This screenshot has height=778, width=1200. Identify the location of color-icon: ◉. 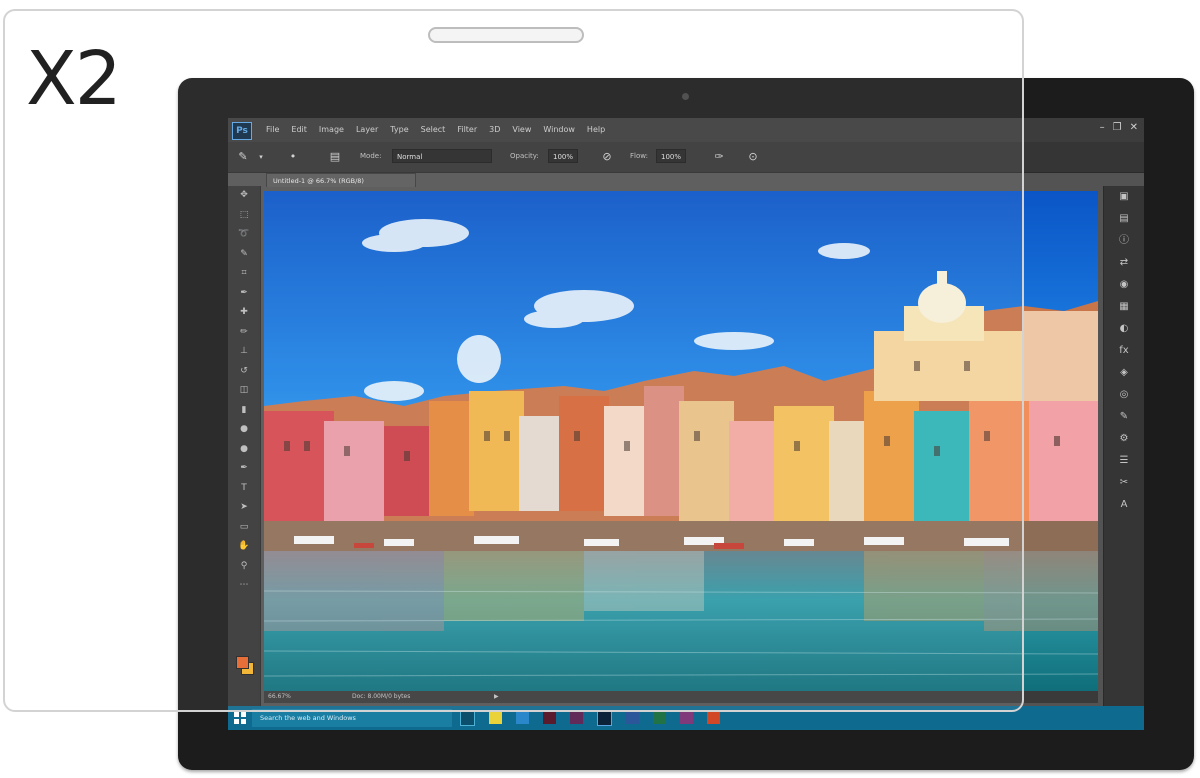
(1124, 285).